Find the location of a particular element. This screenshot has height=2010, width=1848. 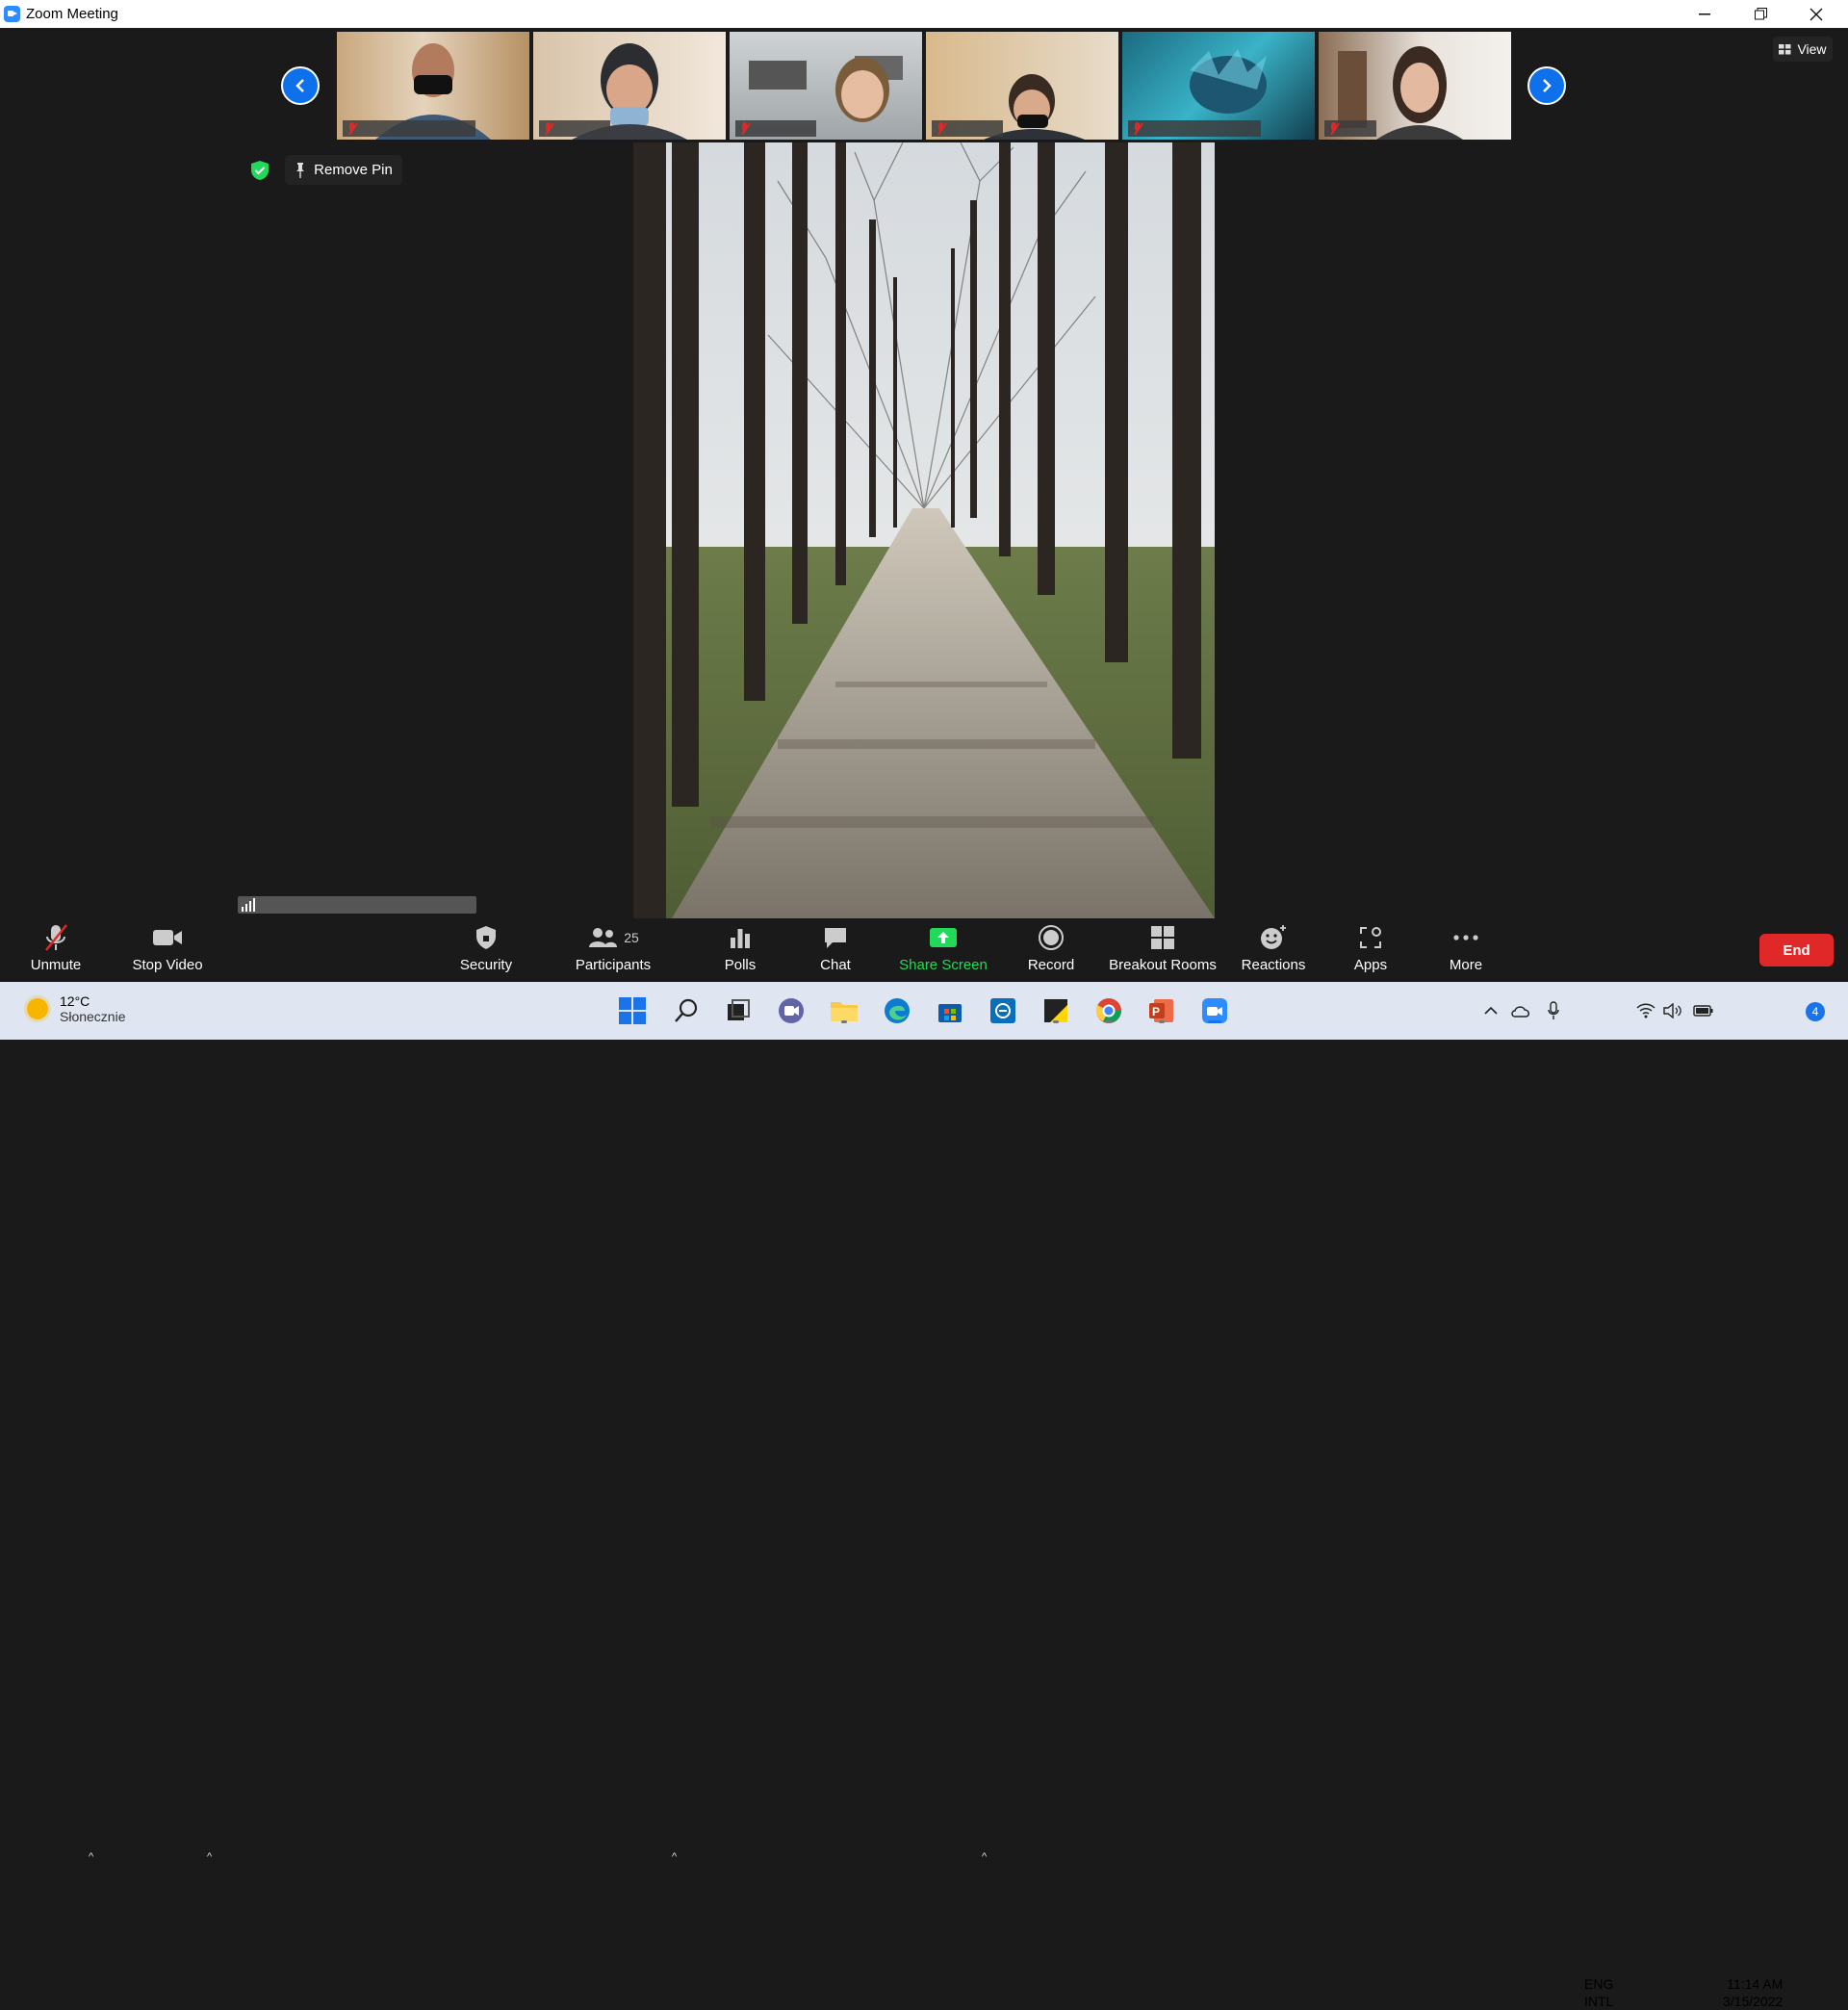

chrome-browser-button is located at coordinates (1108, 1010).